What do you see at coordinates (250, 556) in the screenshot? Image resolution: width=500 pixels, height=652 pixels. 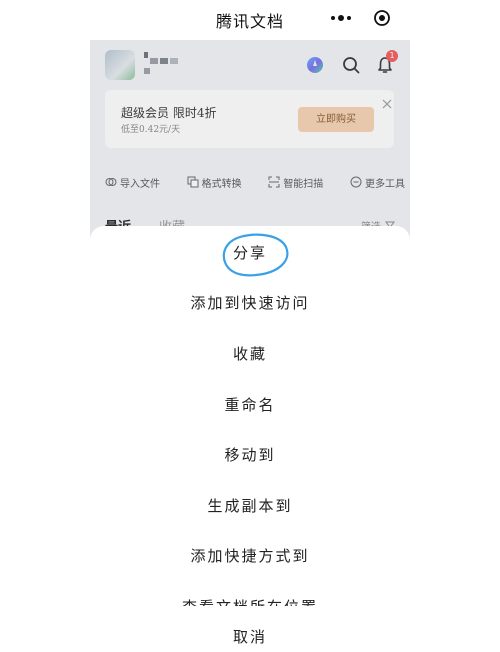 I see `menu-item-add-shortcut: 添加快捷方式到` at bounding box center [250, 556].